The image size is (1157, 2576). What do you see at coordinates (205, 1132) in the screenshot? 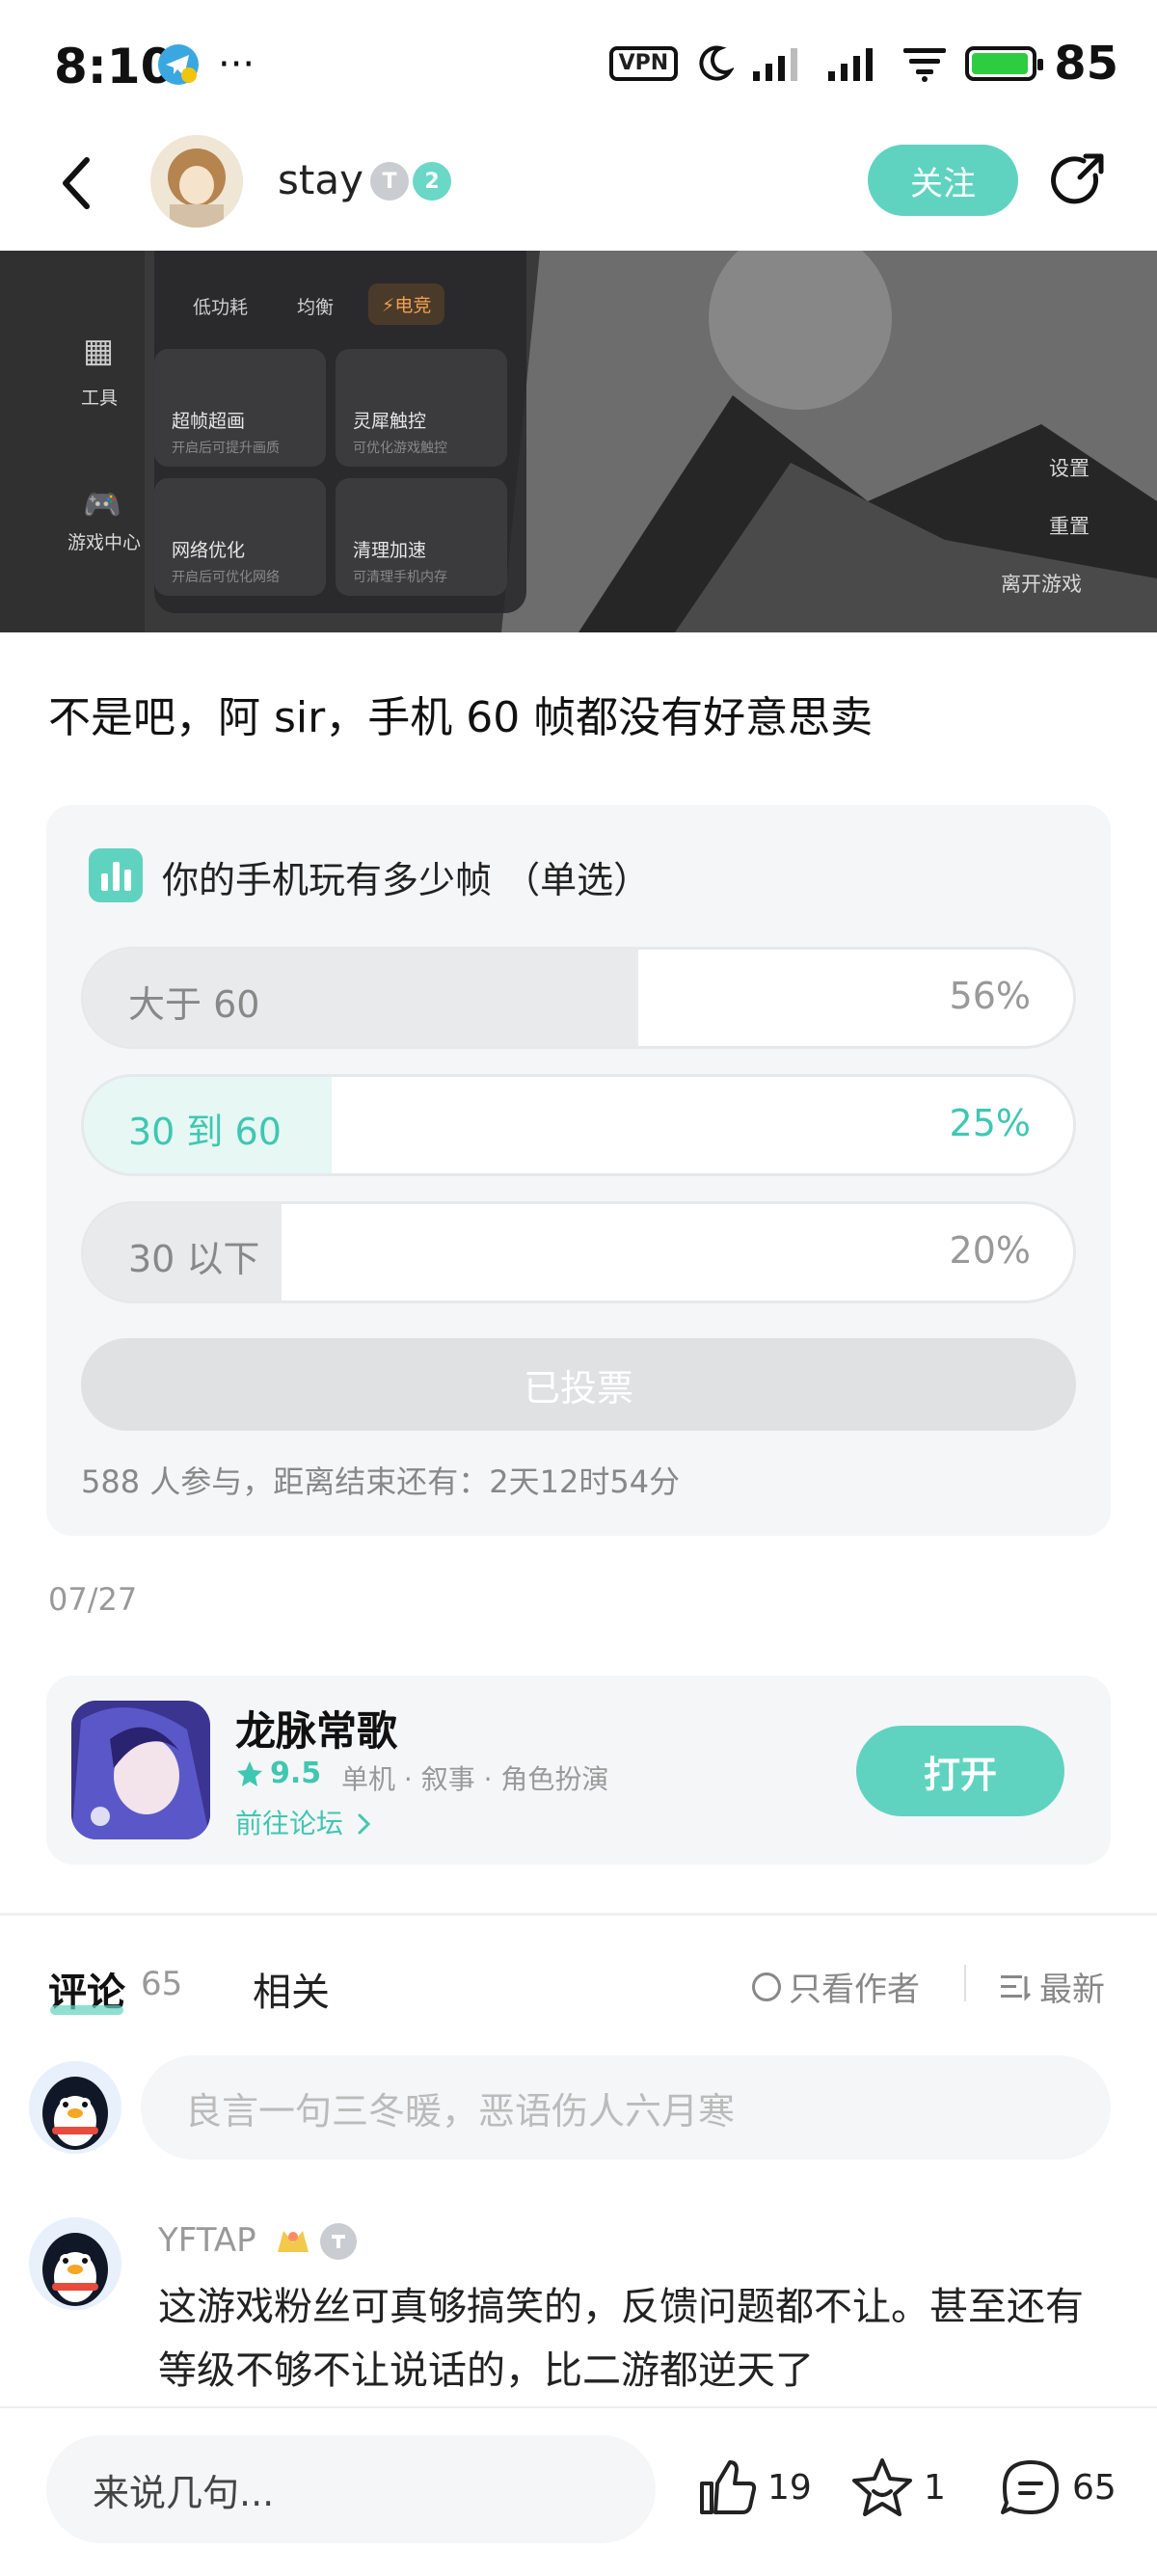
I see `poll-option-label: 30 到 60` at bounding box center [205, 1132].